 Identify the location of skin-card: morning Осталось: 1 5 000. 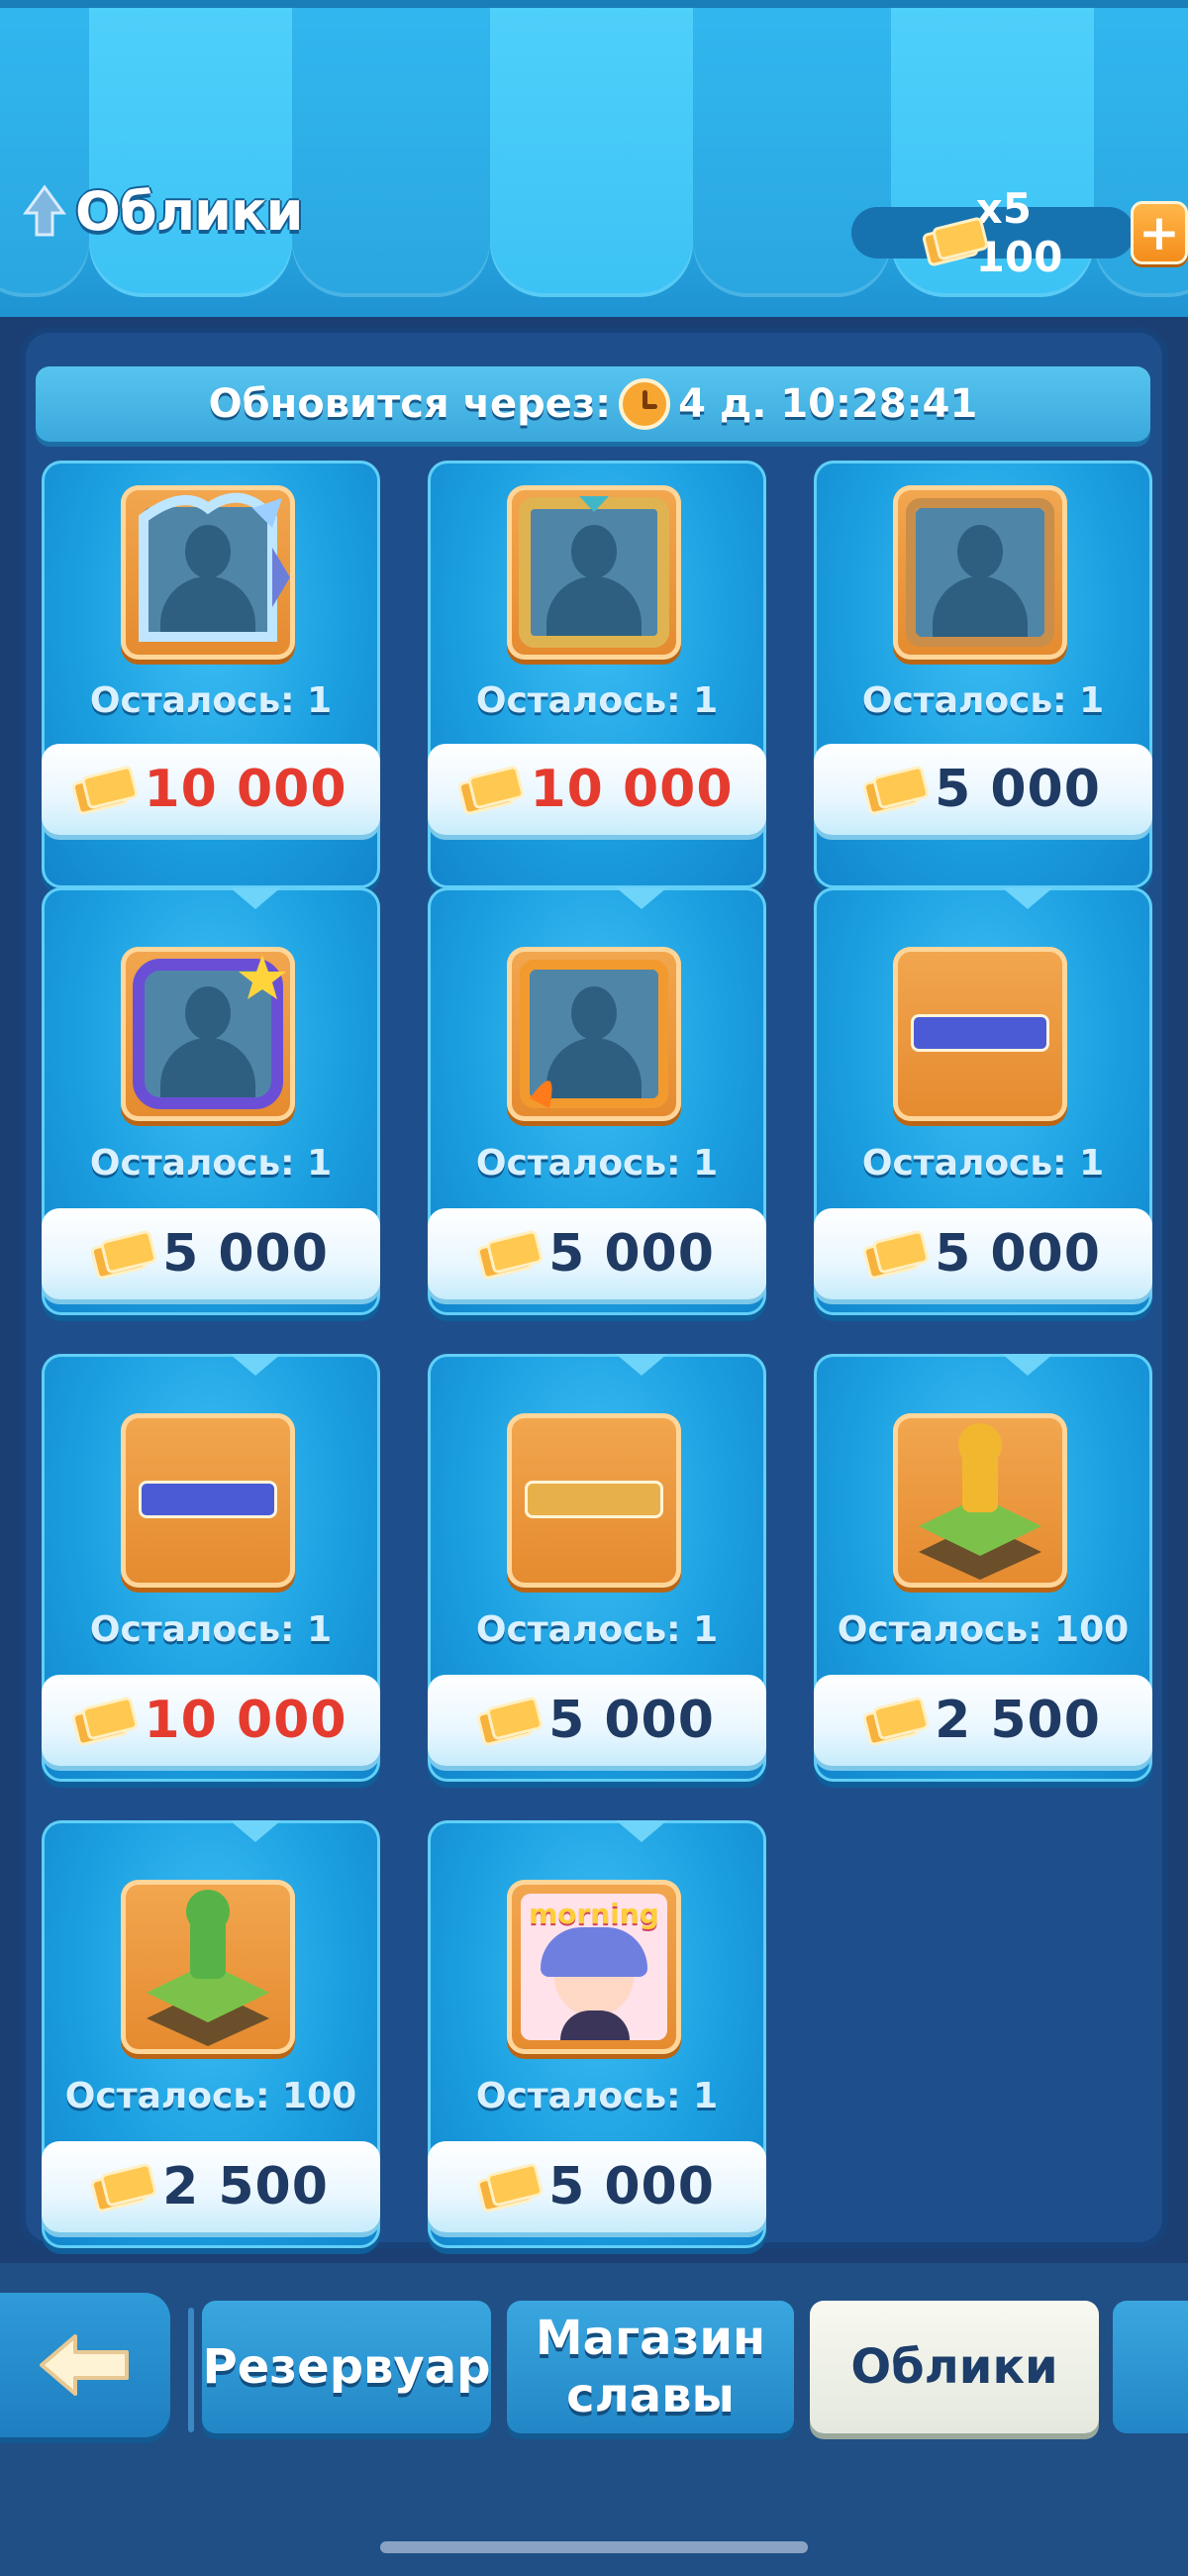
(597, 2034).